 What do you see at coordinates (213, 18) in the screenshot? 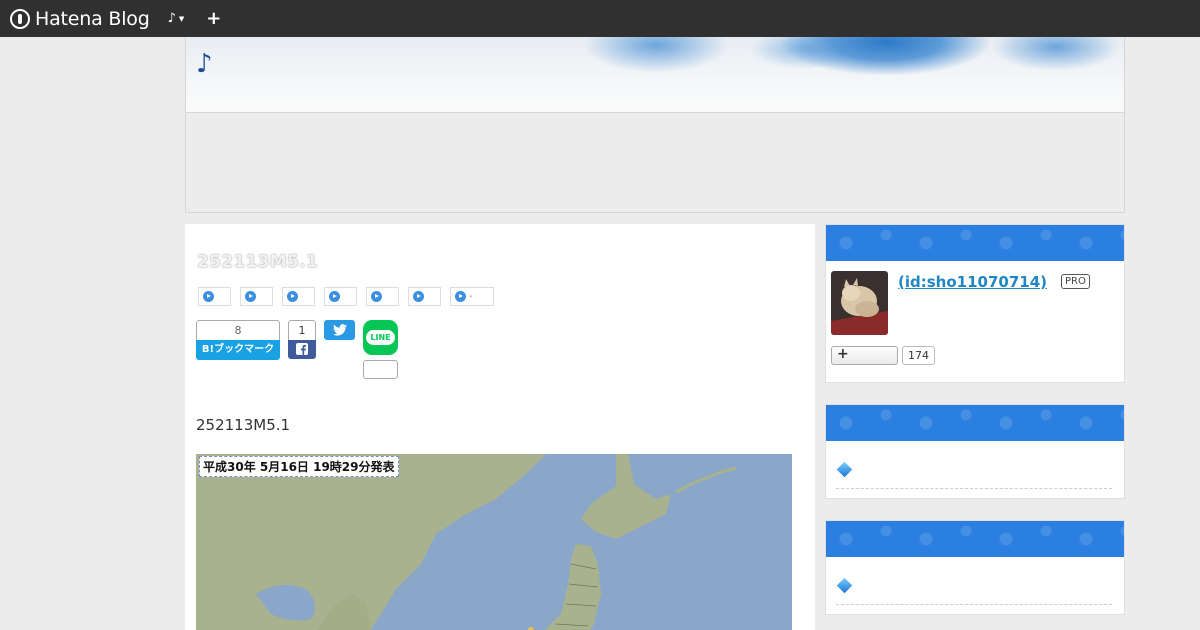
I see `new-post-button: +` at bounding box center [213, 18].